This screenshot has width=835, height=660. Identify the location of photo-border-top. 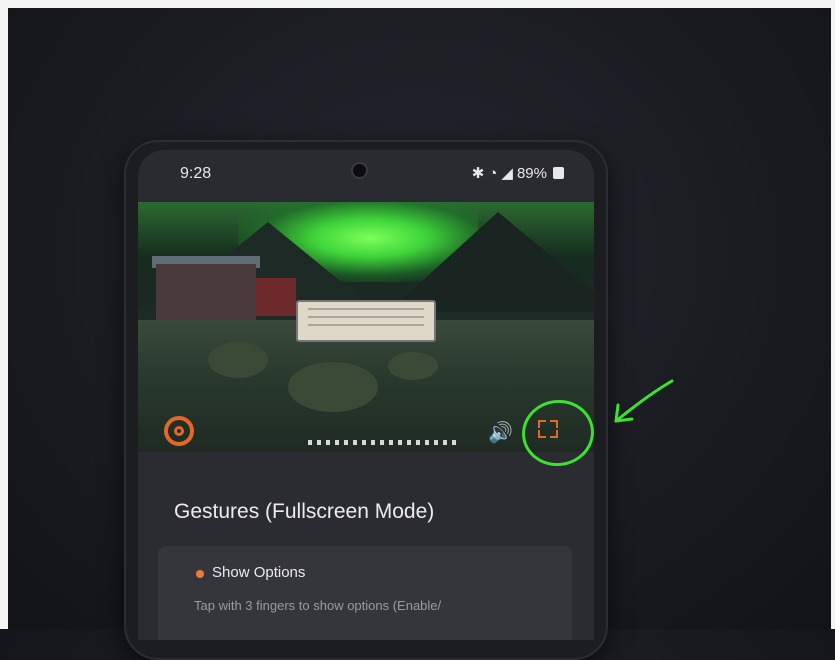
(417, 4).